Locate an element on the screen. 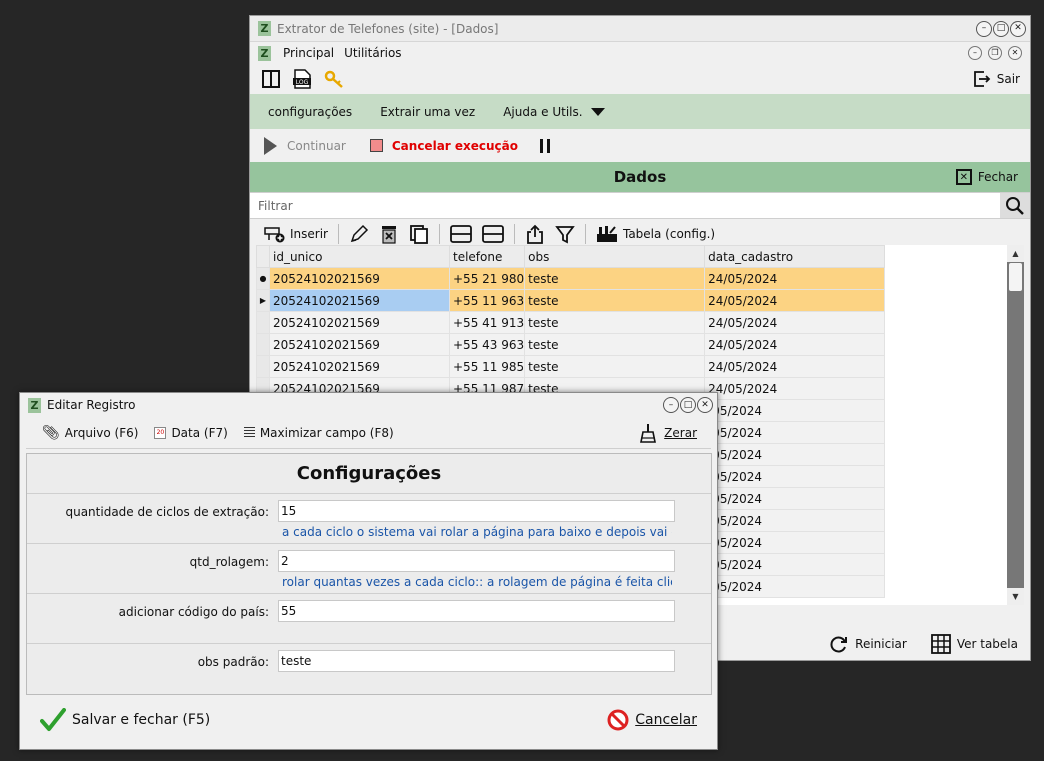 This screenshot has height=761, width=1044. vertical-scrollbar: ▲ ▼ is located at coordinates (1015, 425).